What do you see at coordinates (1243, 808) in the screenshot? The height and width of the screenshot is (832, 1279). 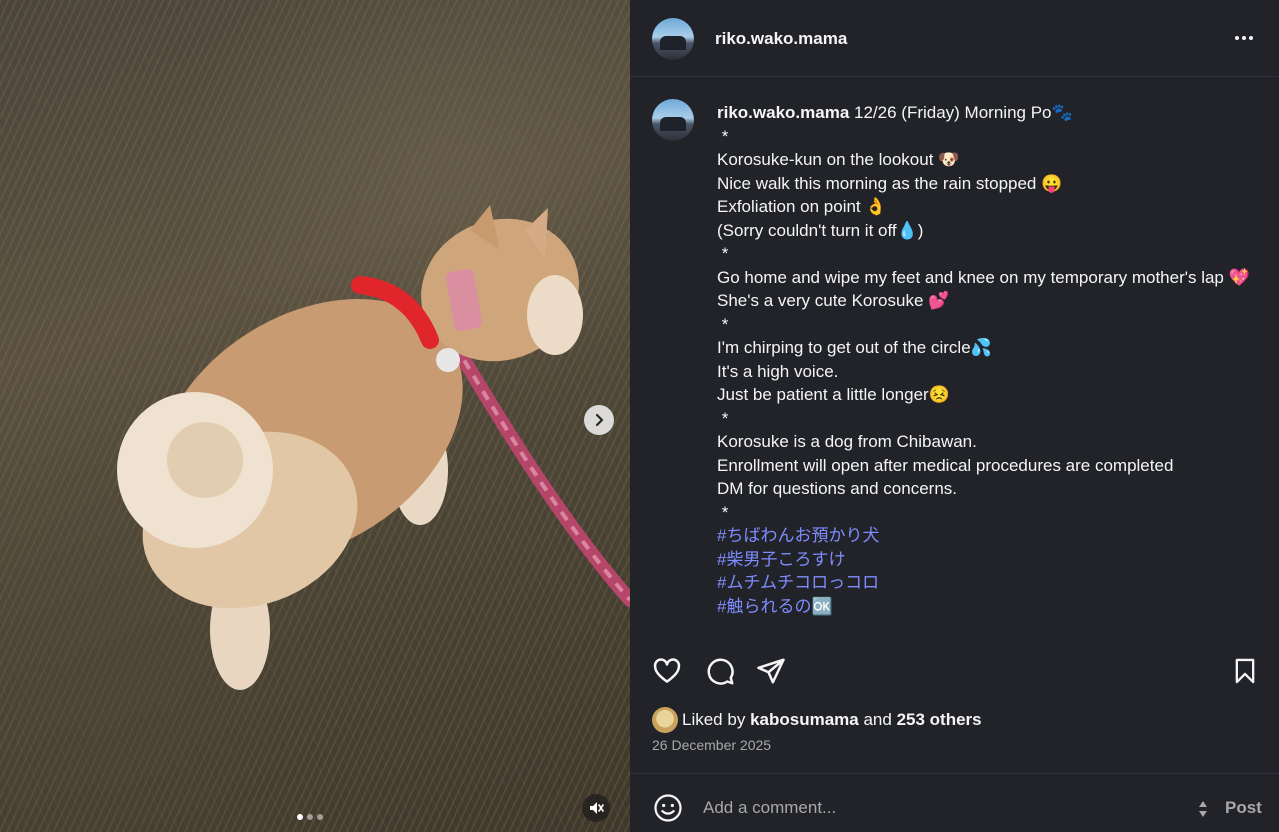 I see `post-comment-button: Post` at bounding box center [1243, 808].